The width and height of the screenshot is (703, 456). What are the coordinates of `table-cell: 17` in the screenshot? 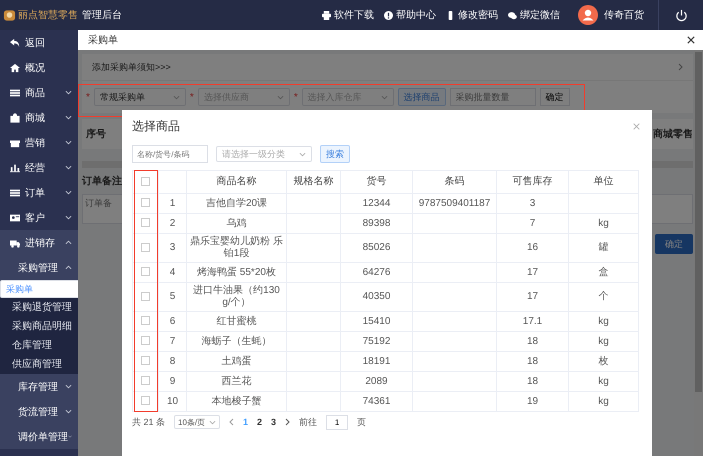 It's located at (532, 272).